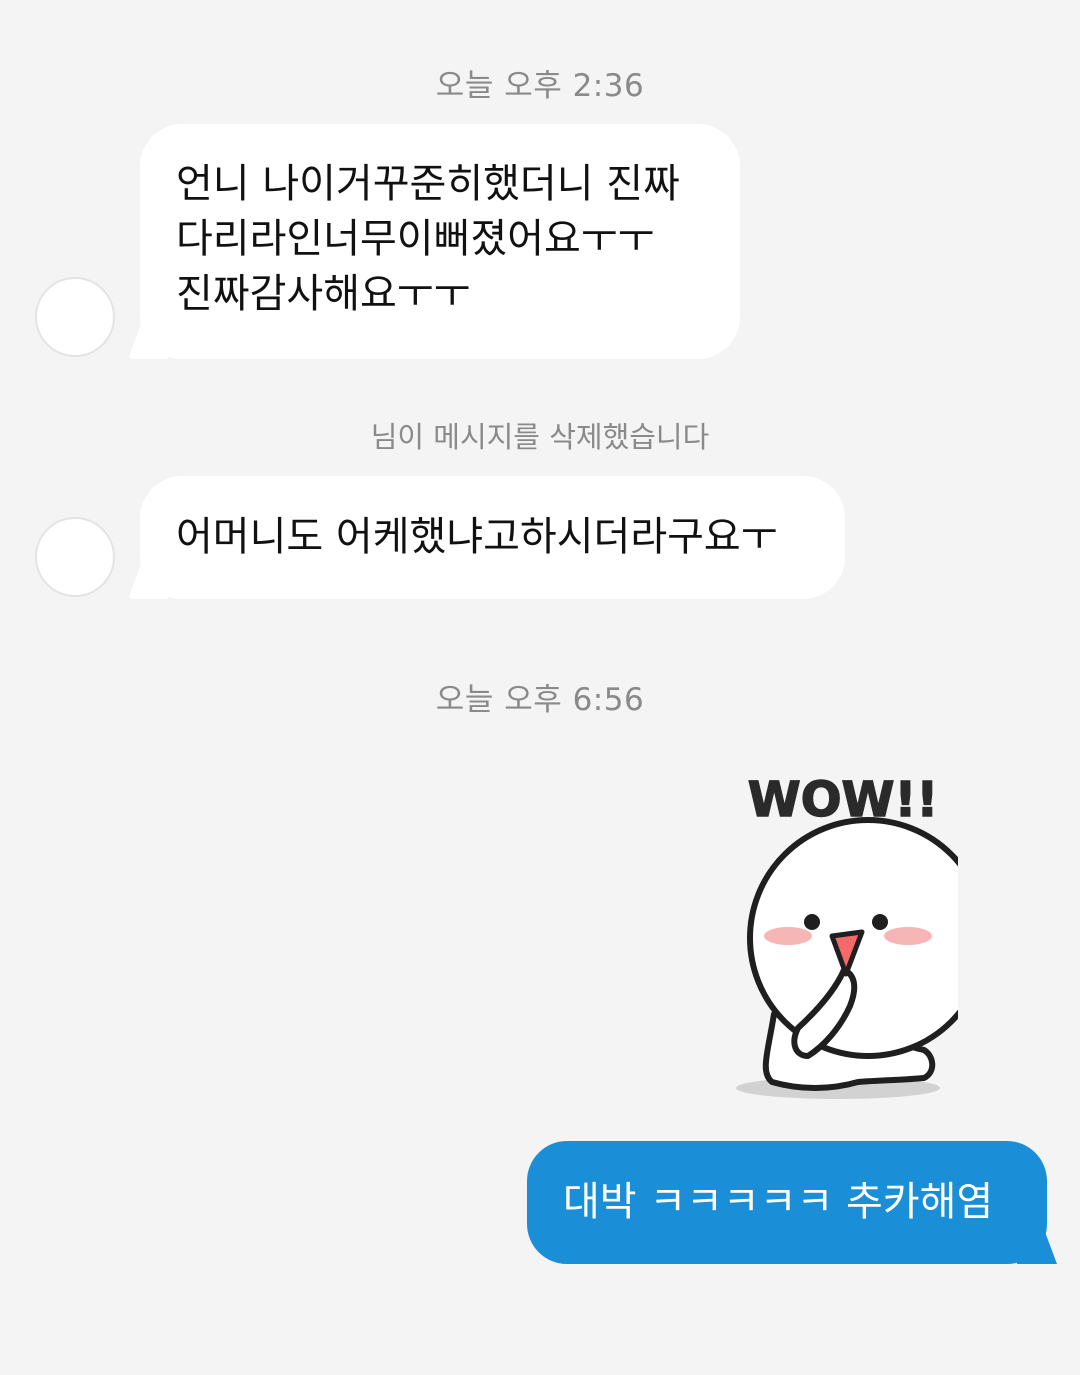 The image size is (1080, 1375). I want to click on ghost-sticker: WOW!!, so click(858, 935).